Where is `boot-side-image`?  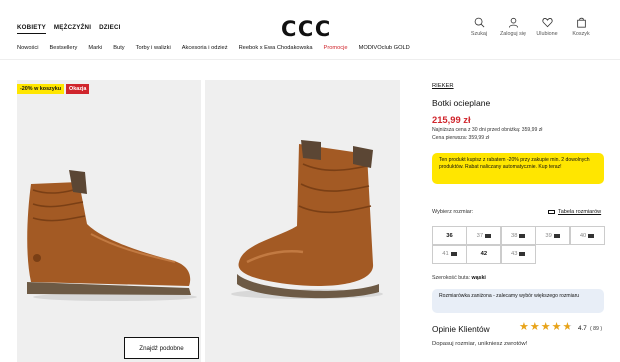
boot-side-image is located at coordinates (112, 235).